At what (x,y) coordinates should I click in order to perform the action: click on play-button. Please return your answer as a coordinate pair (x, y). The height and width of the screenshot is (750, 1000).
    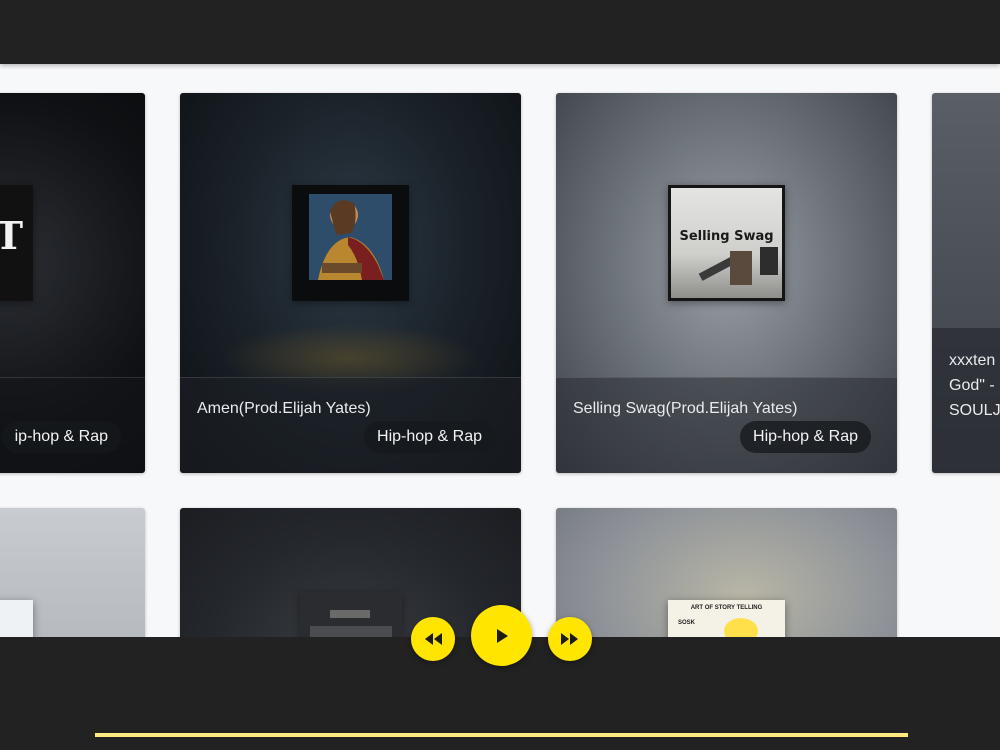
    Looking at the image, I should click on (501, 635).